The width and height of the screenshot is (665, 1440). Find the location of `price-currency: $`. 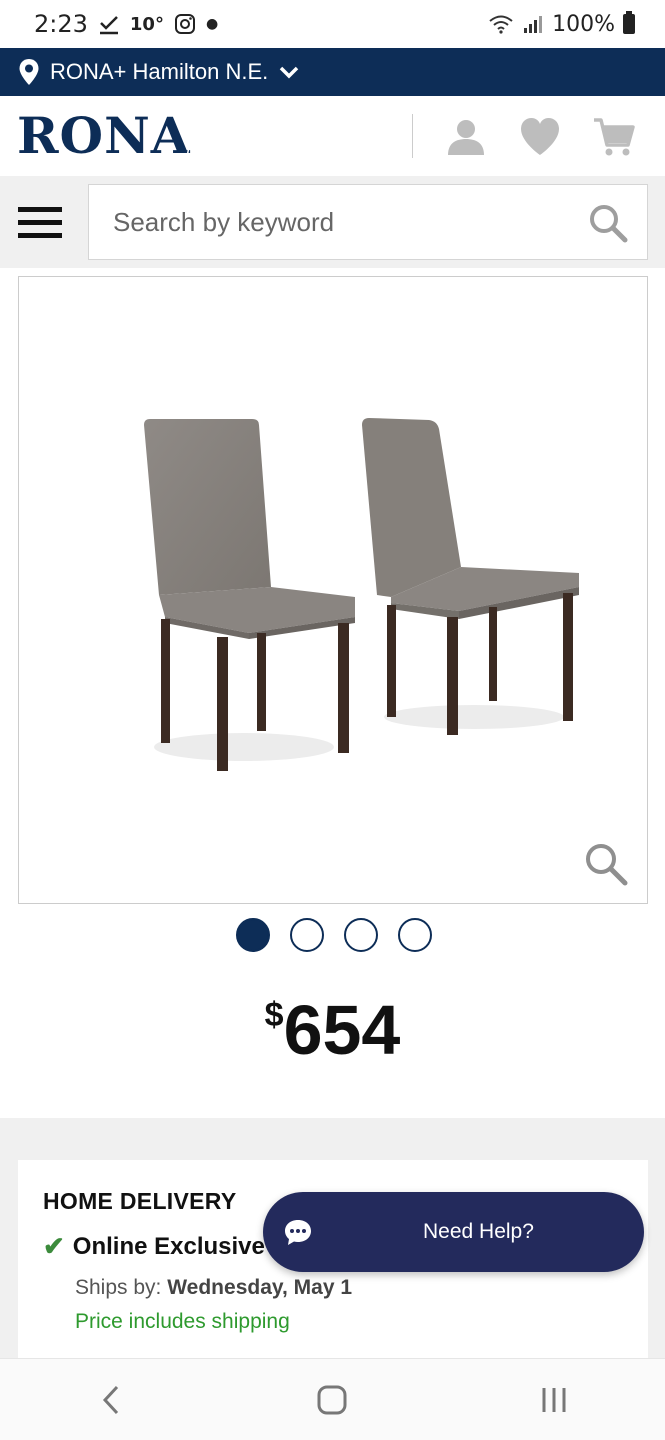

price-currency: $ is located at coordinates (274, 1015).